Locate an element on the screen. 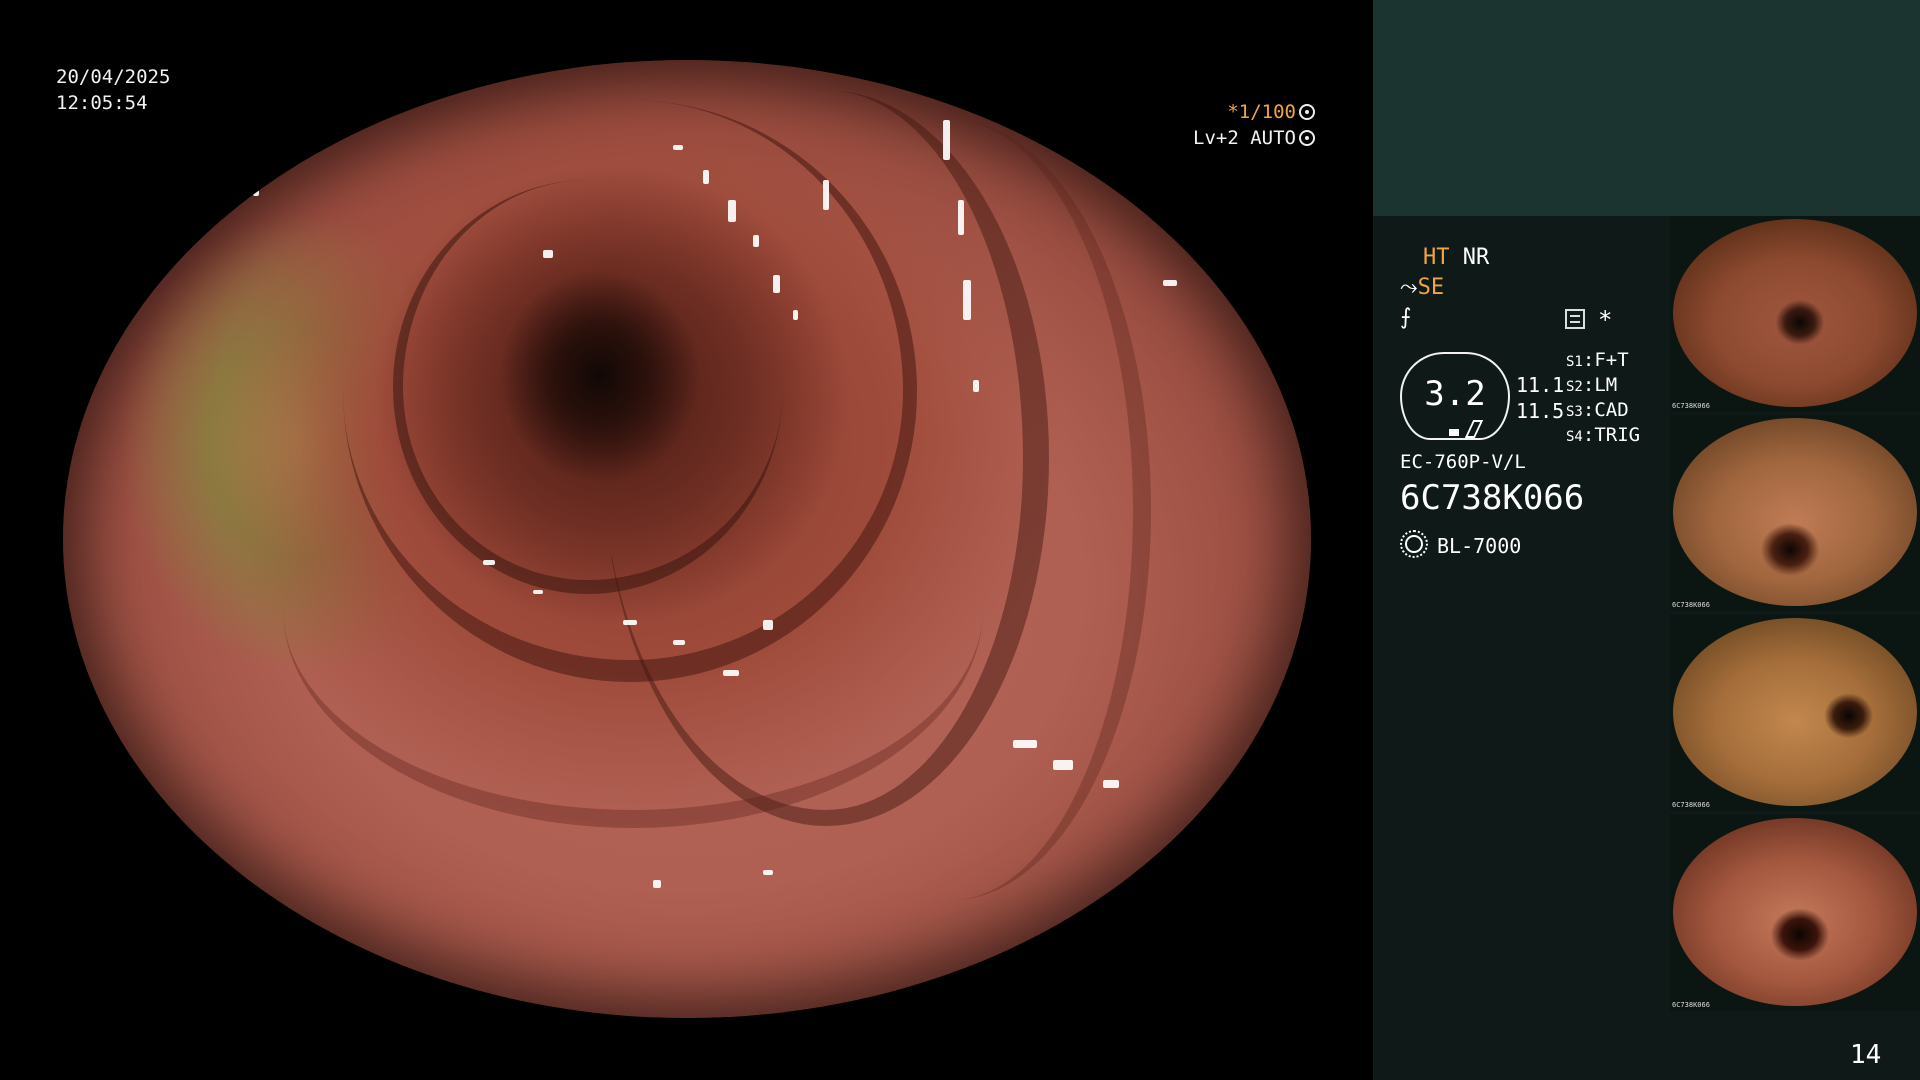 The image size is (1920, 1080). switch-key: S2 is located at coordinates (1574, 387).